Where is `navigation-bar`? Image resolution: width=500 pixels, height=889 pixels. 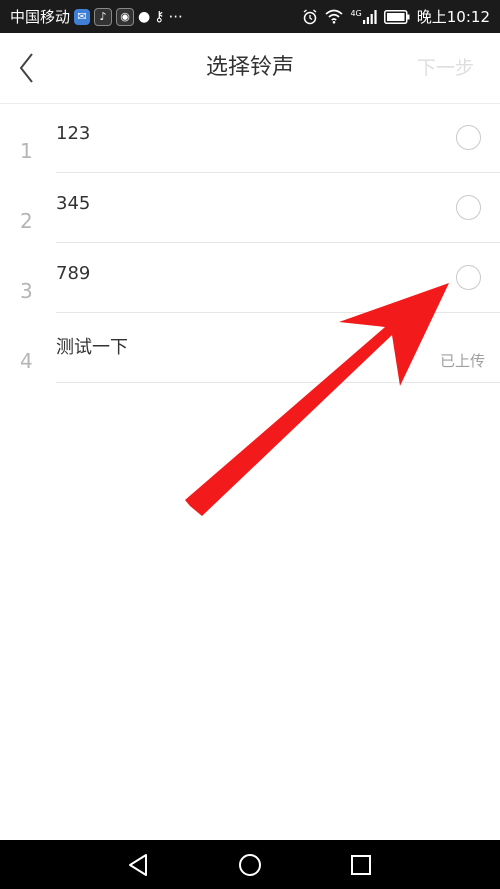 navigation-bar is located at coordinates (250, 864).